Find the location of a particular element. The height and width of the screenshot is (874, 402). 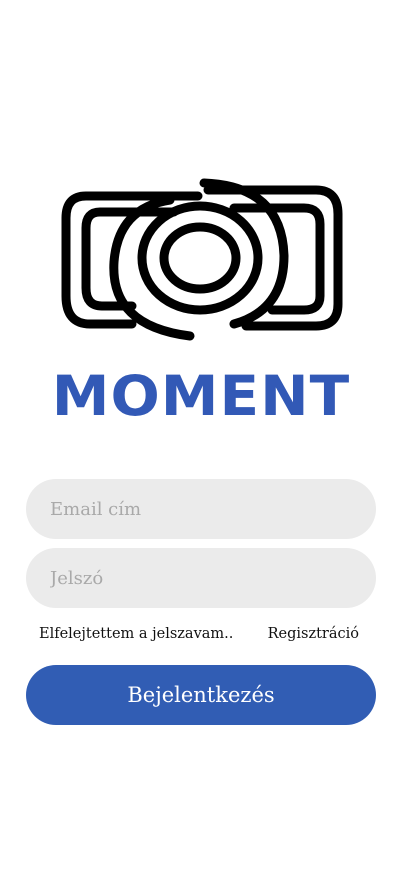

forgot-password-link: Elfelejtettem a jelszavam.. is located at coordinates (136, 634).